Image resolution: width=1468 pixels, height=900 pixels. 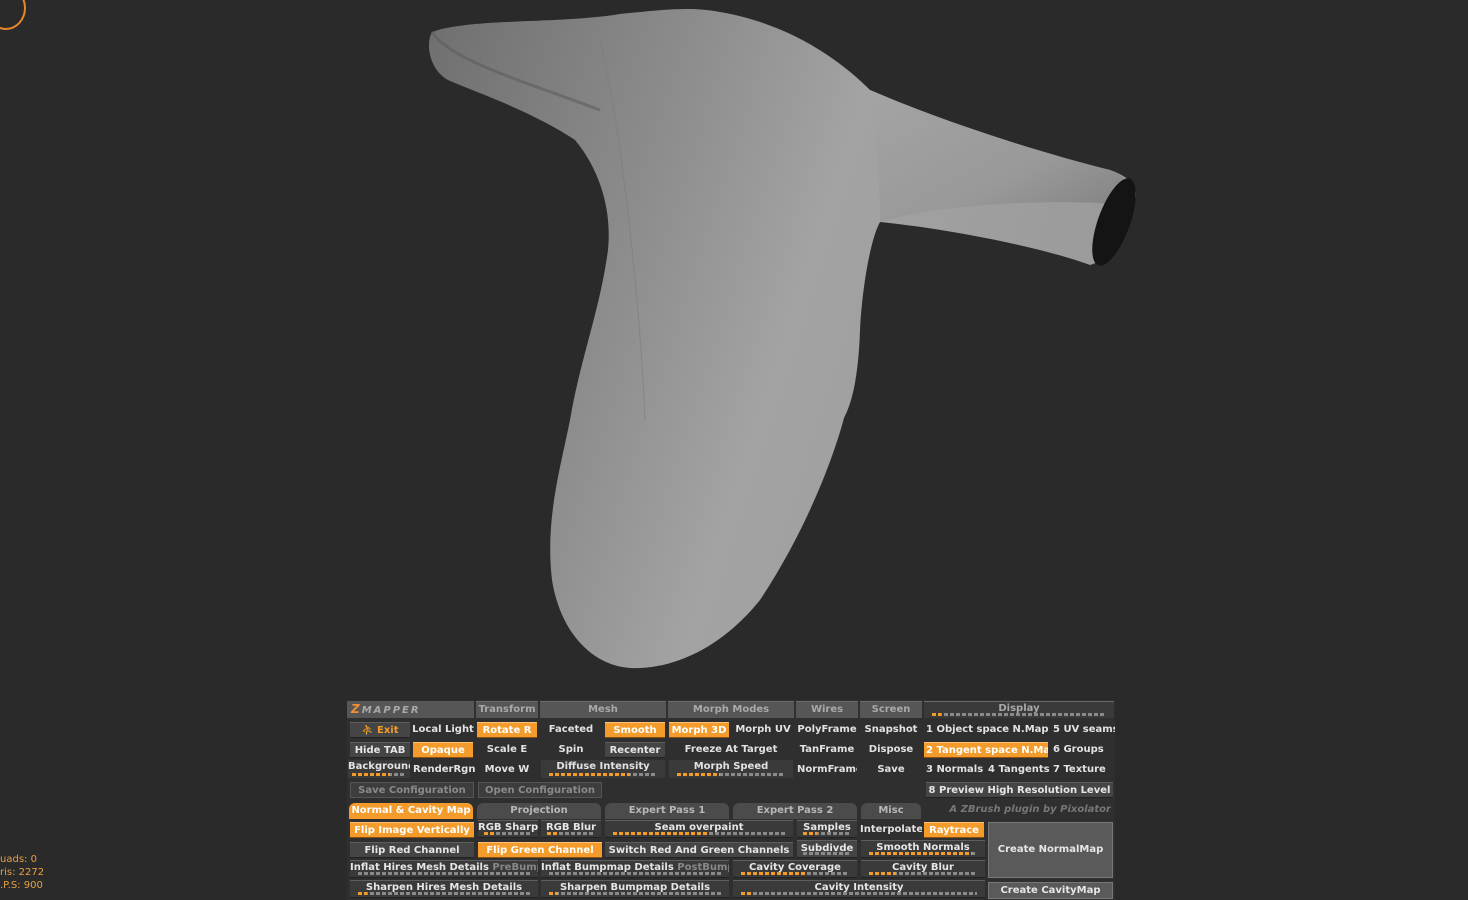 I want to click on seam-overpaint-slider: Seam overpaint, so click(x=699, y=829).